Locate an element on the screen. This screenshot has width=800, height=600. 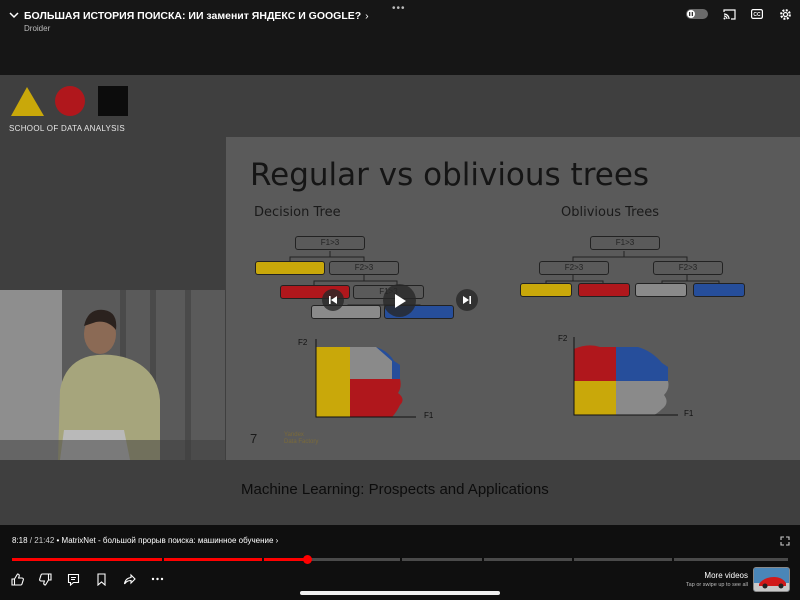
next-button is located at coordinates (467, 300).